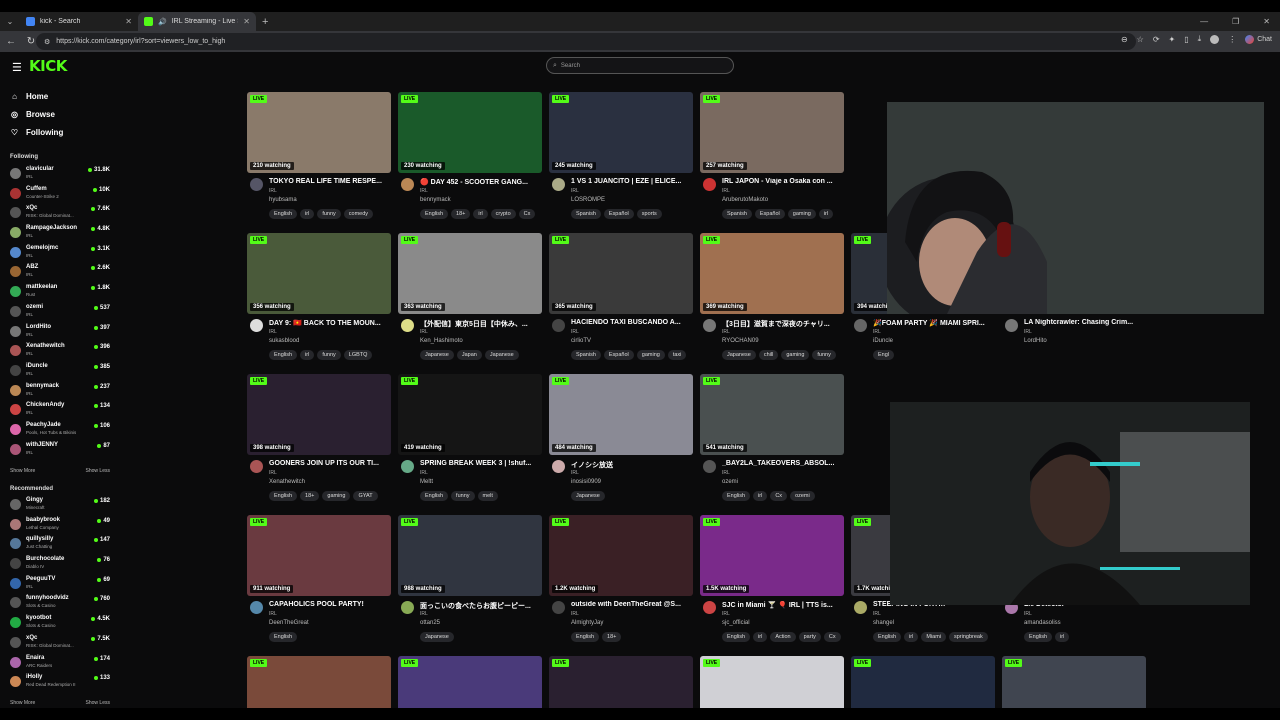 Image resolution: width=1280 pixels, height=720 pixels. Describe the element at coordinates (48, 66) in the screenshot. I see `kick-logo: KICK` at that location.